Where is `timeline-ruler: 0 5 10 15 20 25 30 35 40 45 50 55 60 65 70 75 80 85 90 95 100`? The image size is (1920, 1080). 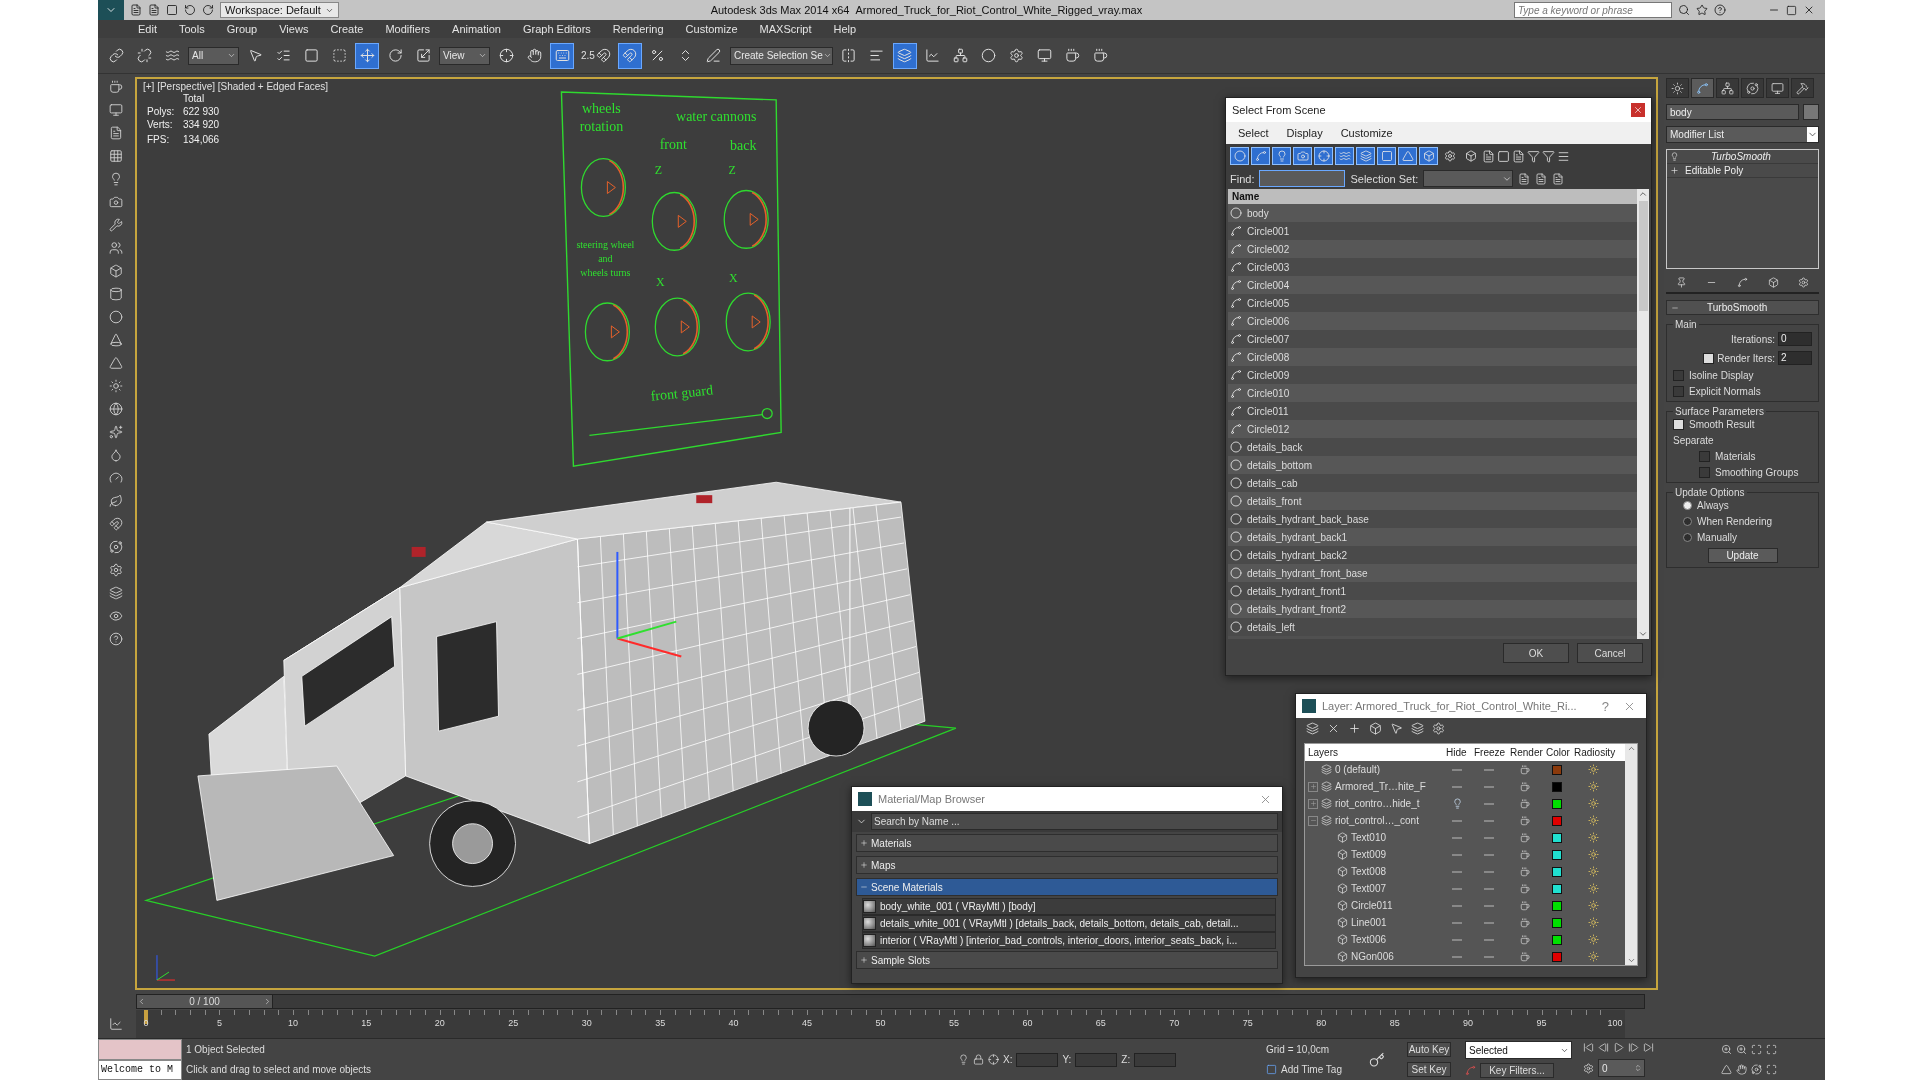 timeline-ruler: 0 5 10 15 20 25 30 35 40 45 50 55 60 65 70 75 80 85 90 95 100 is located at coordinates (880, 1024).